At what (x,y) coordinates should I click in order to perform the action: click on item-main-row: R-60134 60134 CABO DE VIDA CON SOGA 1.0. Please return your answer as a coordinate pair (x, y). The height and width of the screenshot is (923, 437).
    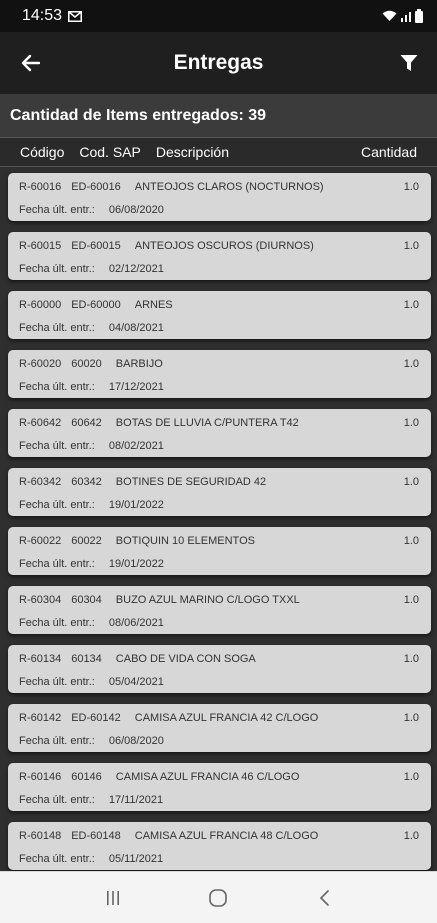
    Looking at the image, I should click on (219, 659).